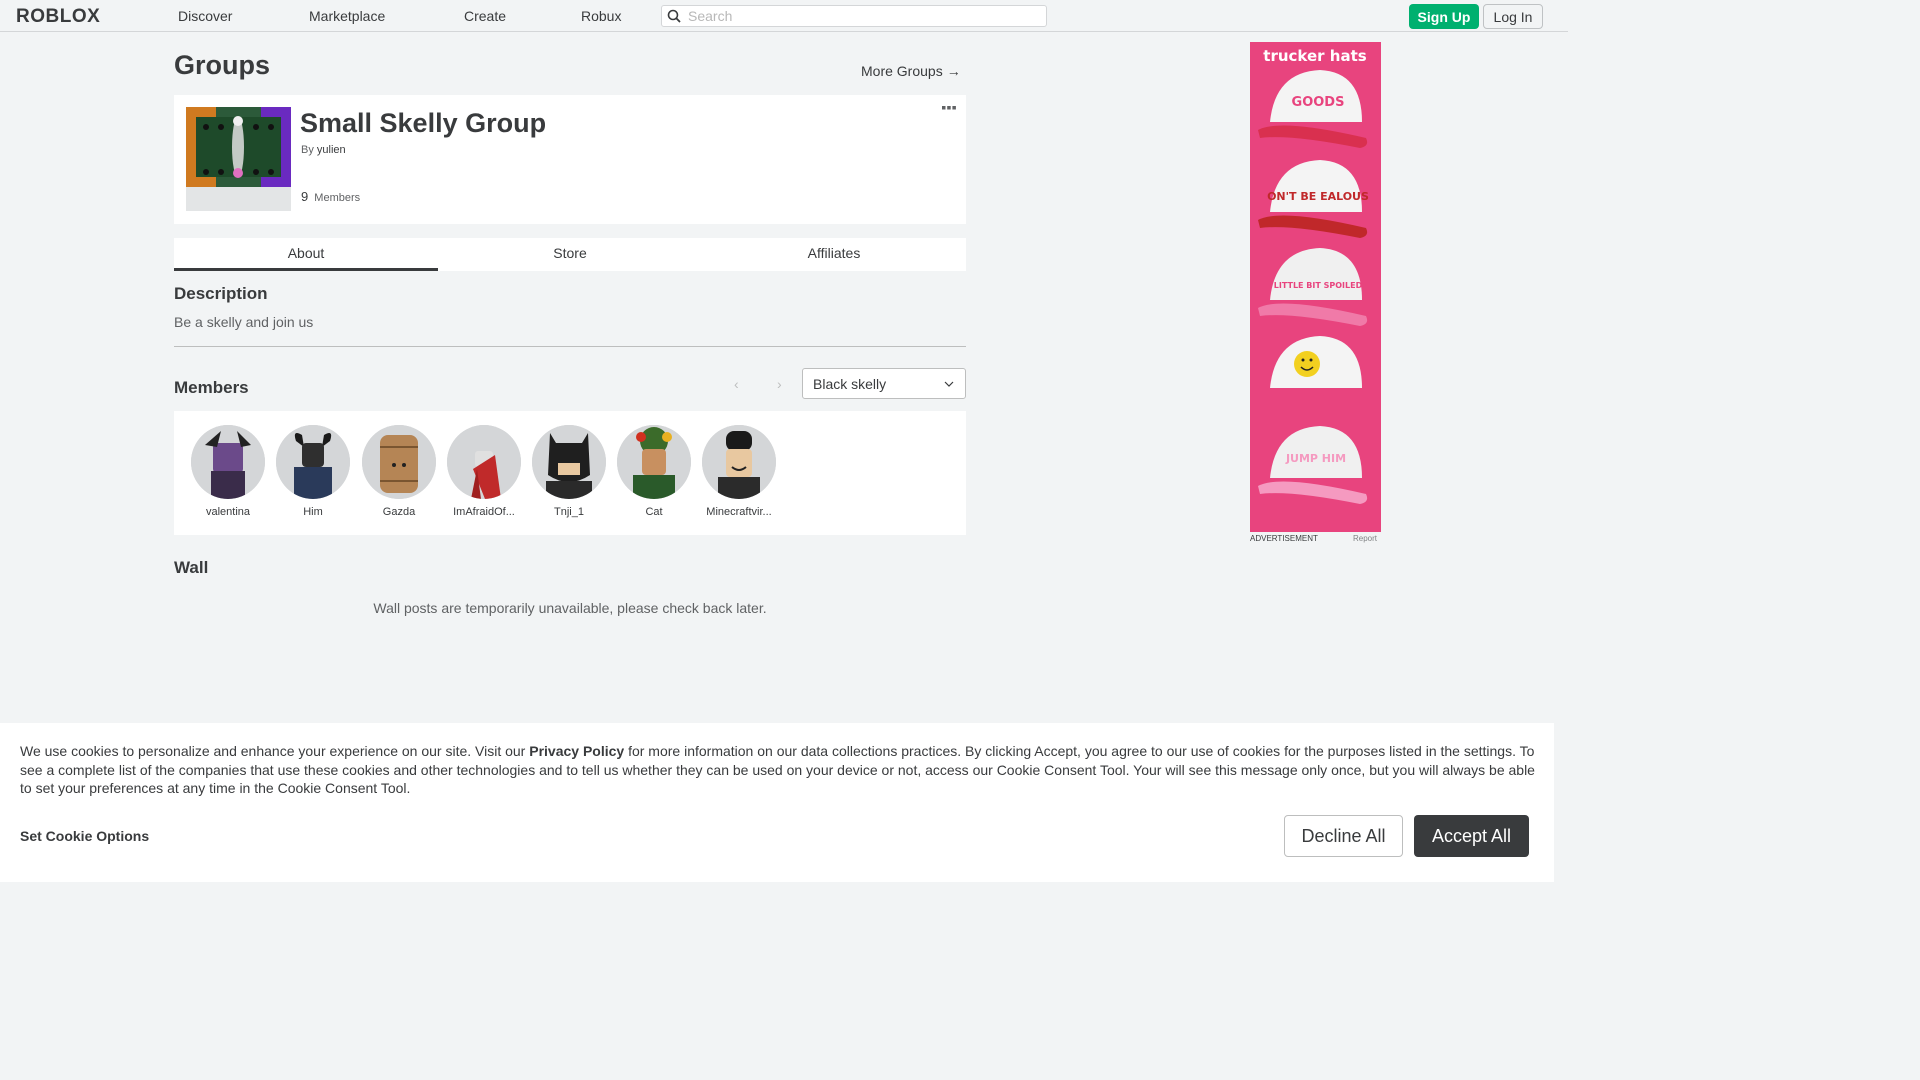 The height and width of the screenshot is (1080, 1920). I want to click on nav-link-robux: Robux, so click(601, 16).